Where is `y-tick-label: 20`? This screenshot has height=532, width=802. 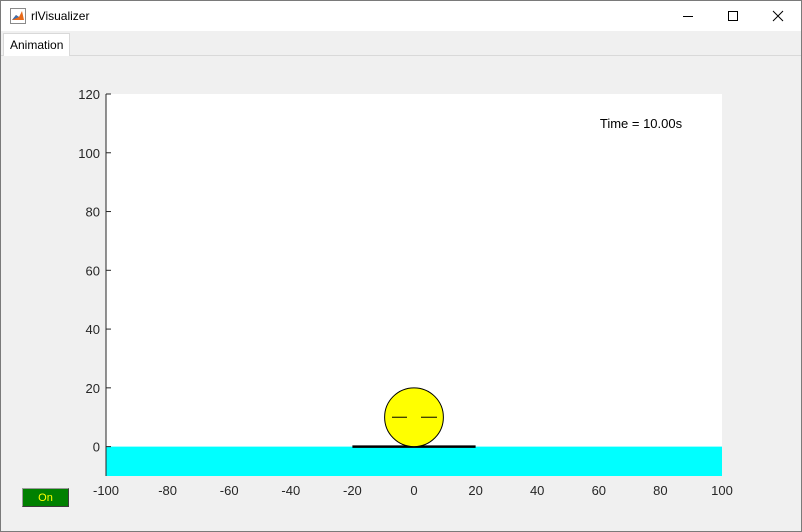
y-tick-label: 20 is located at coordinates (93, 388).